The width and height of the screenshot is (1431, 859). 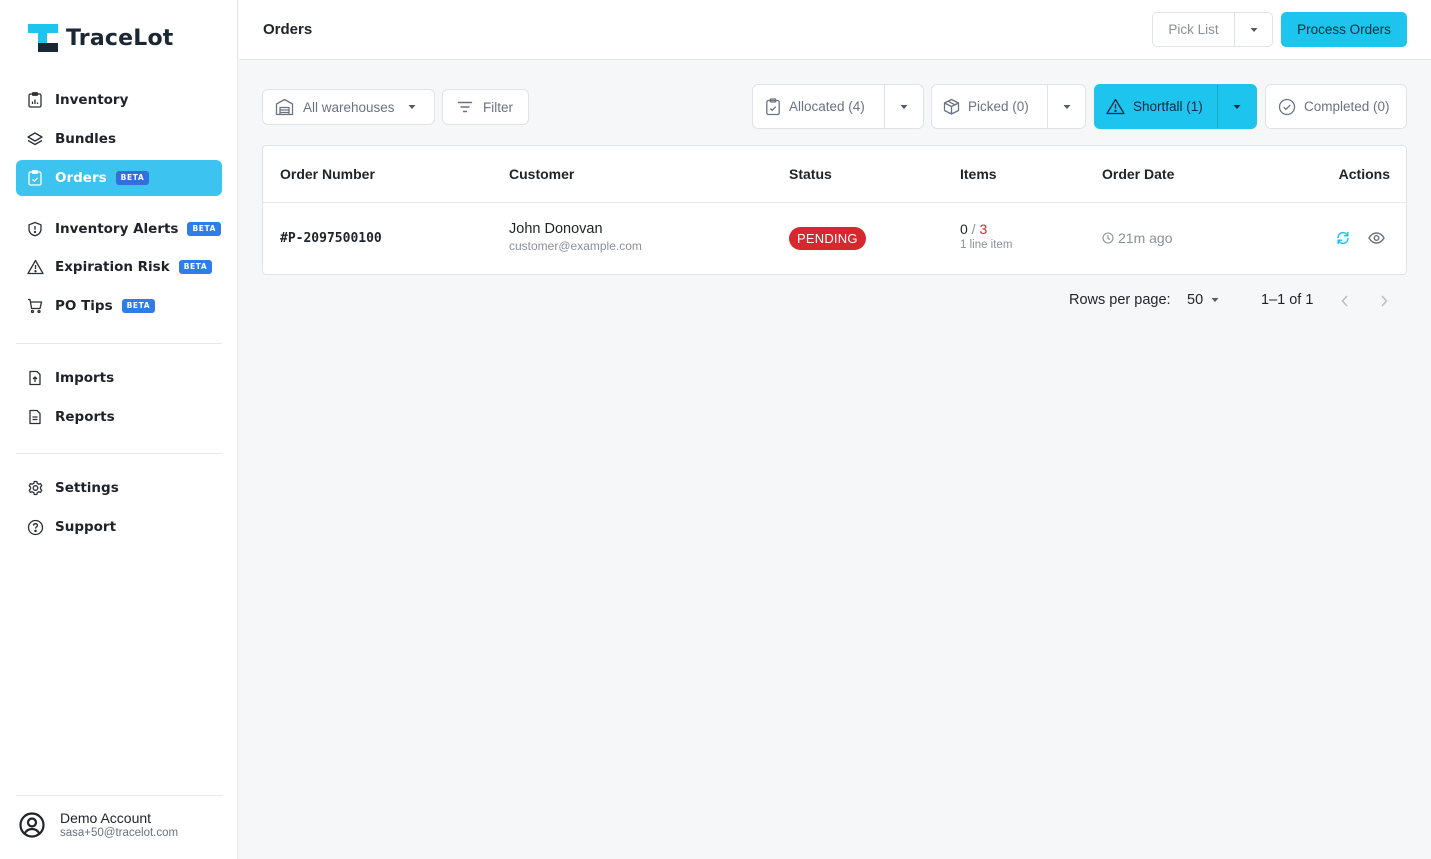 What do you see at coordinates (35, 488) in the screenshot?
I see `gear-icon` at bounding box center [35, 488].